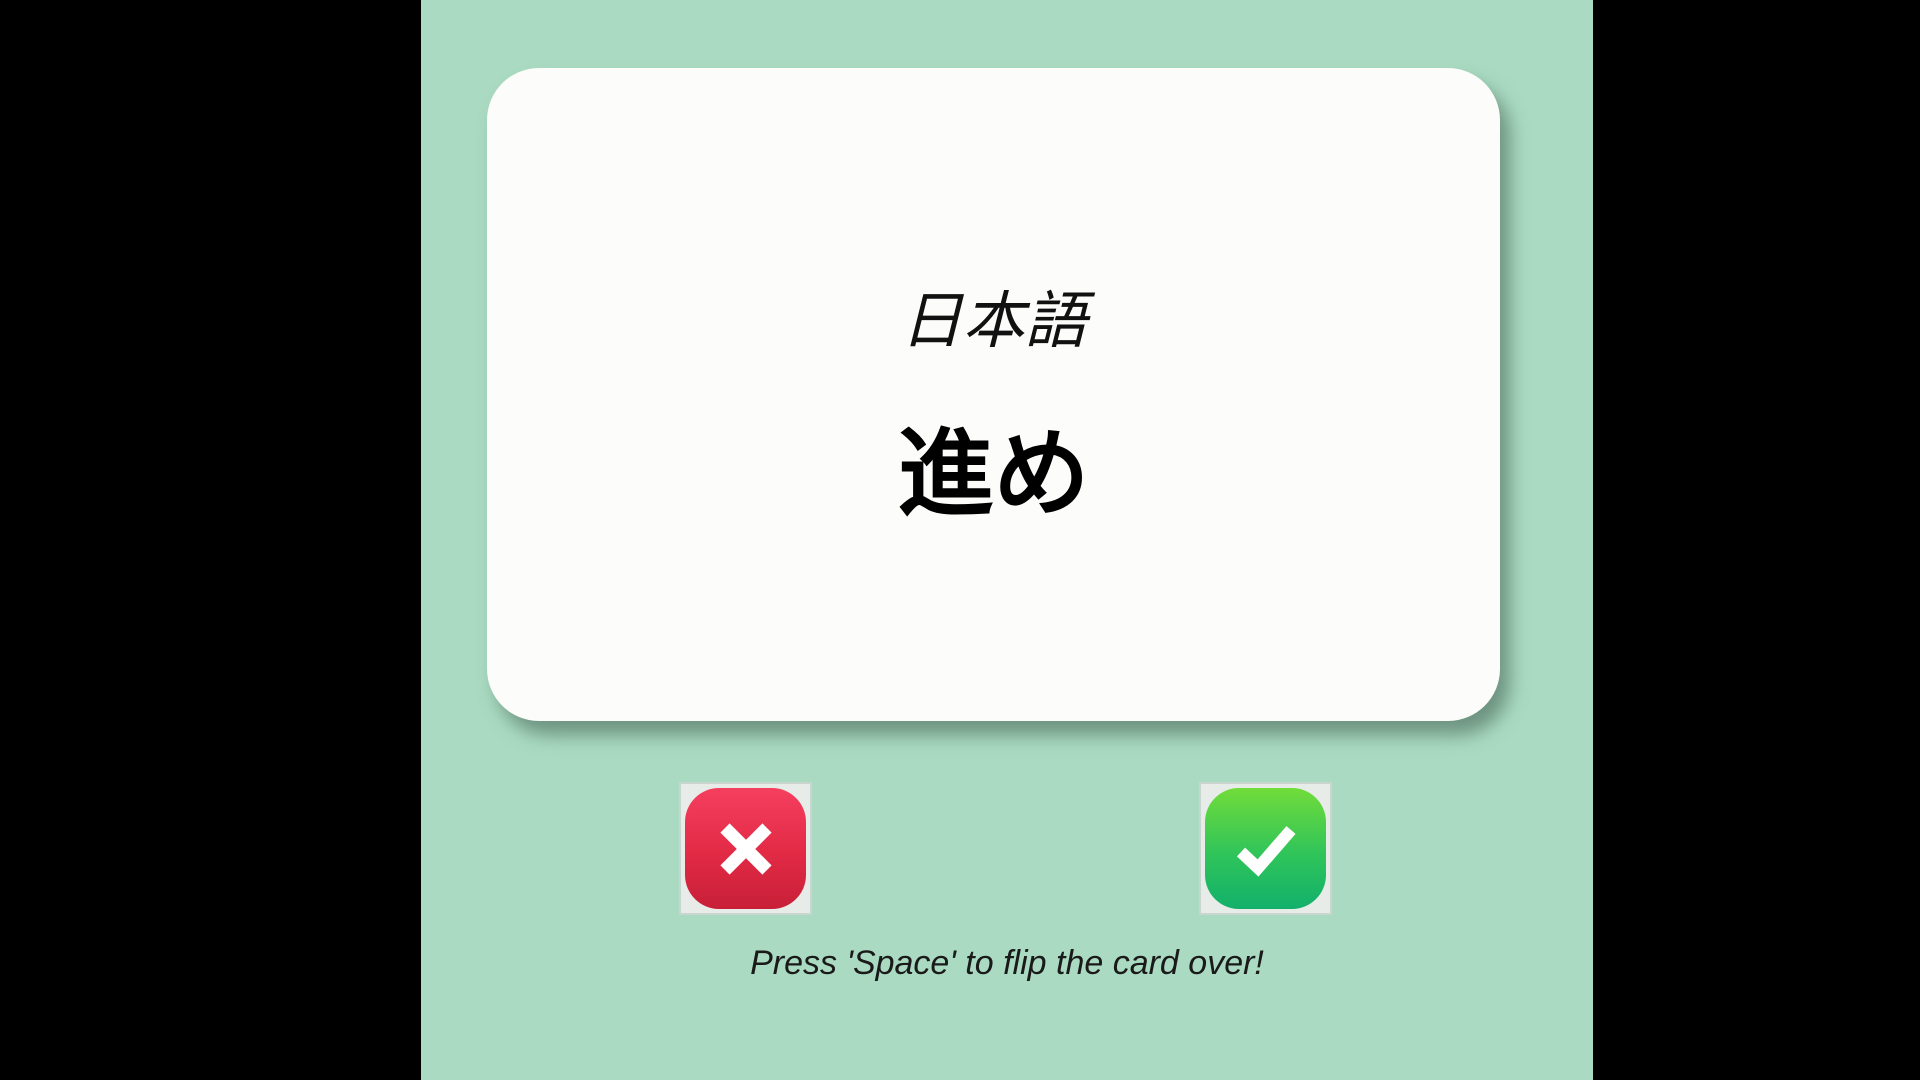 The width and height of the screenshot is (1920, 1080). What do you see at coordinates (1266, 851) in the screenshot?
I see `checkmark-icon` at bounding box center [1266, 851].